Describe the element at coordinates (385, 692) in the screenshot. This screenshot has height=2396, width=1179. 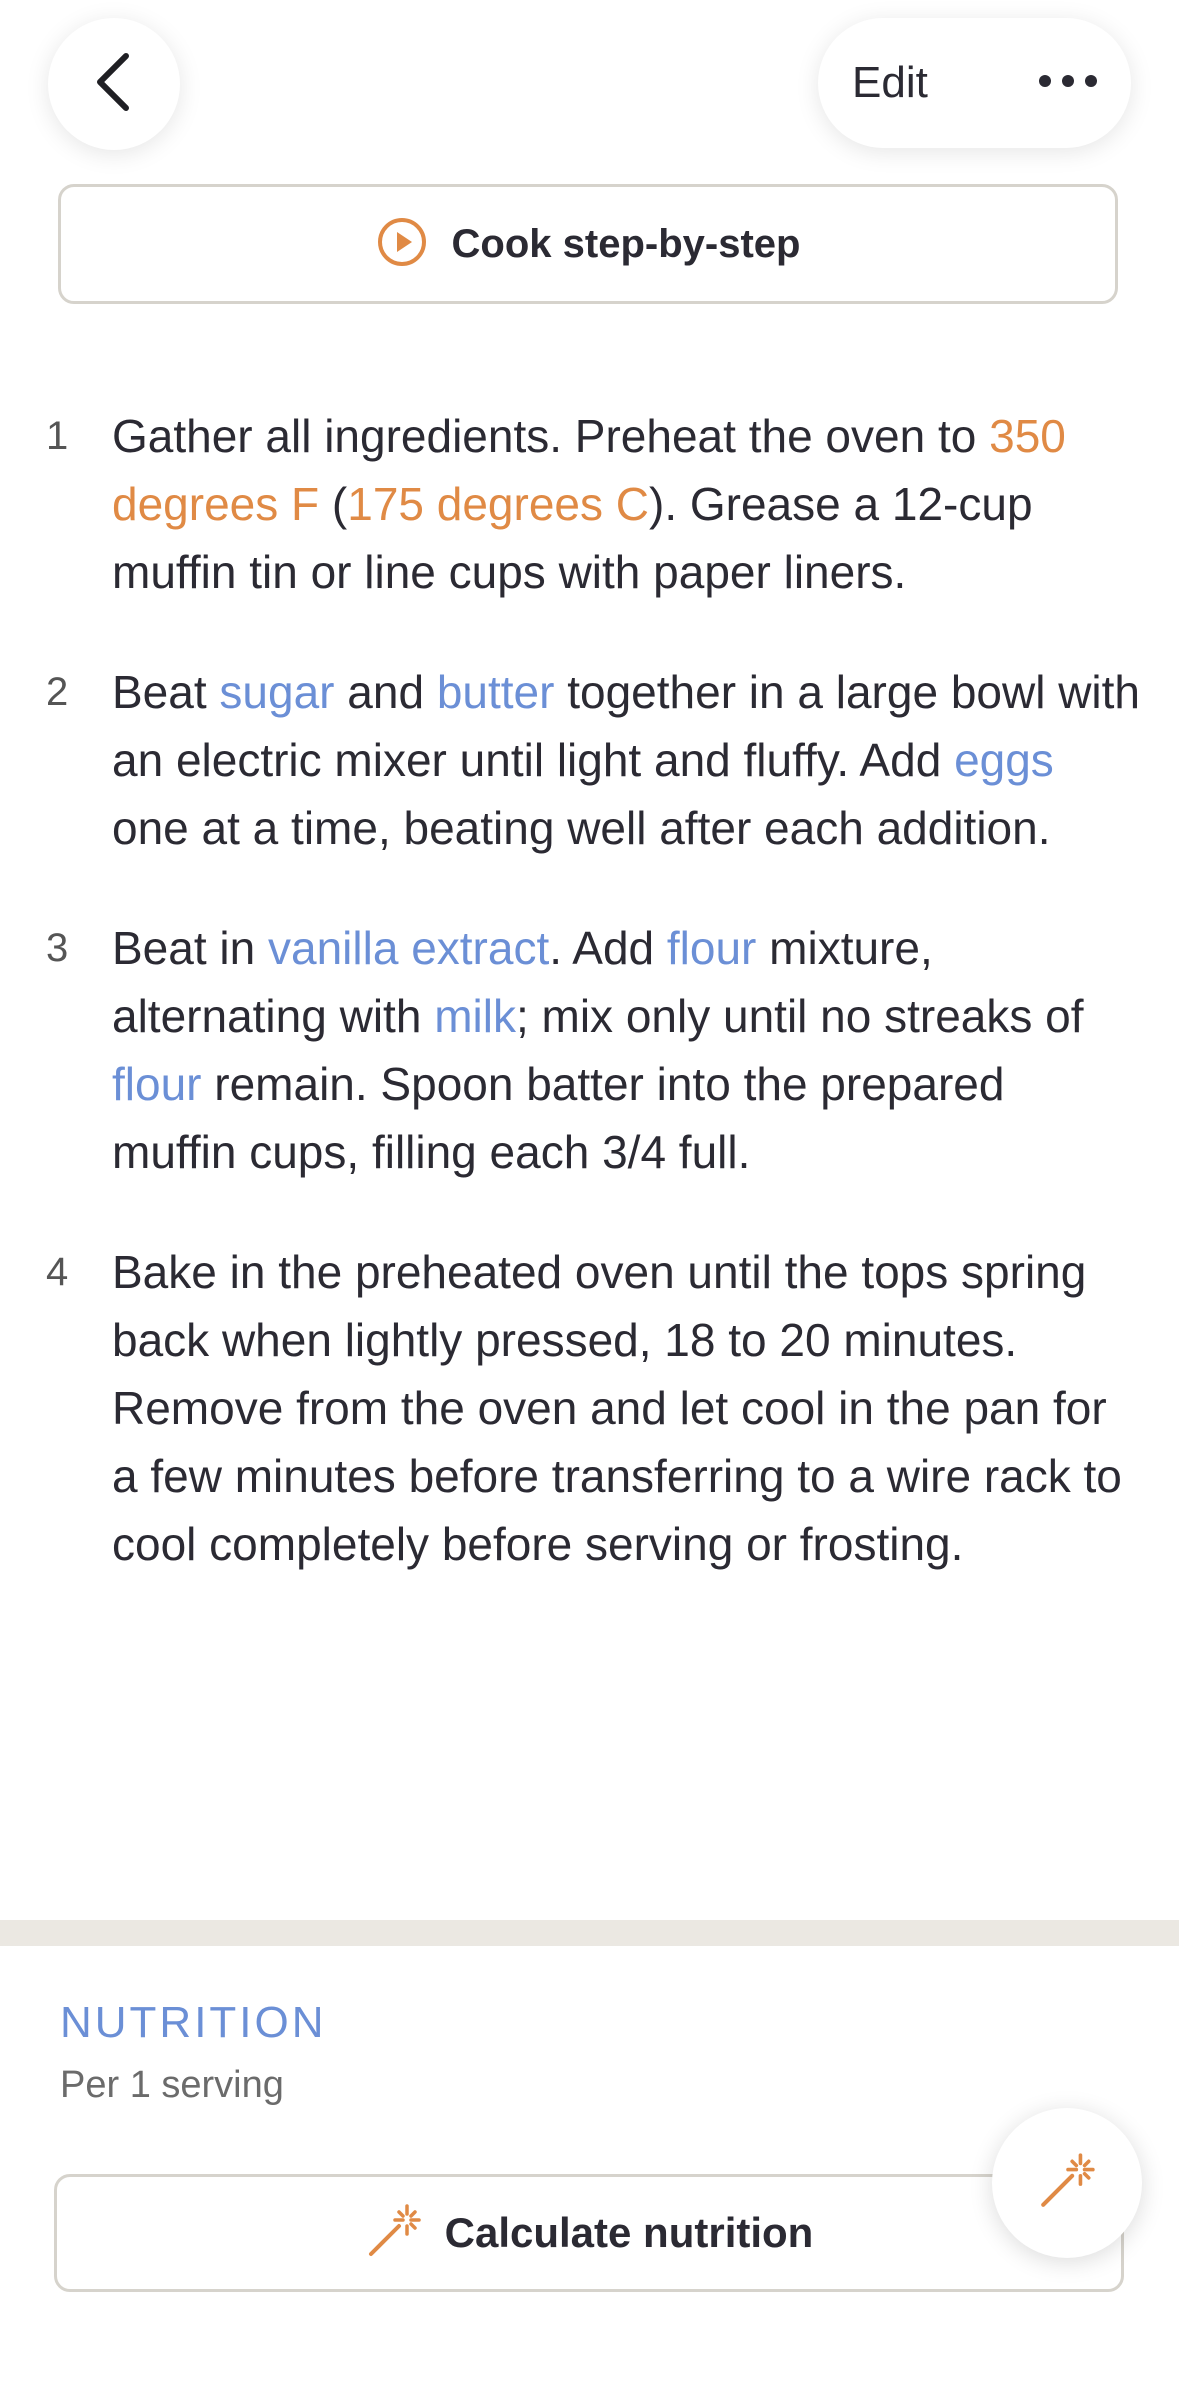
I see `step-text-segment: and` at that location.